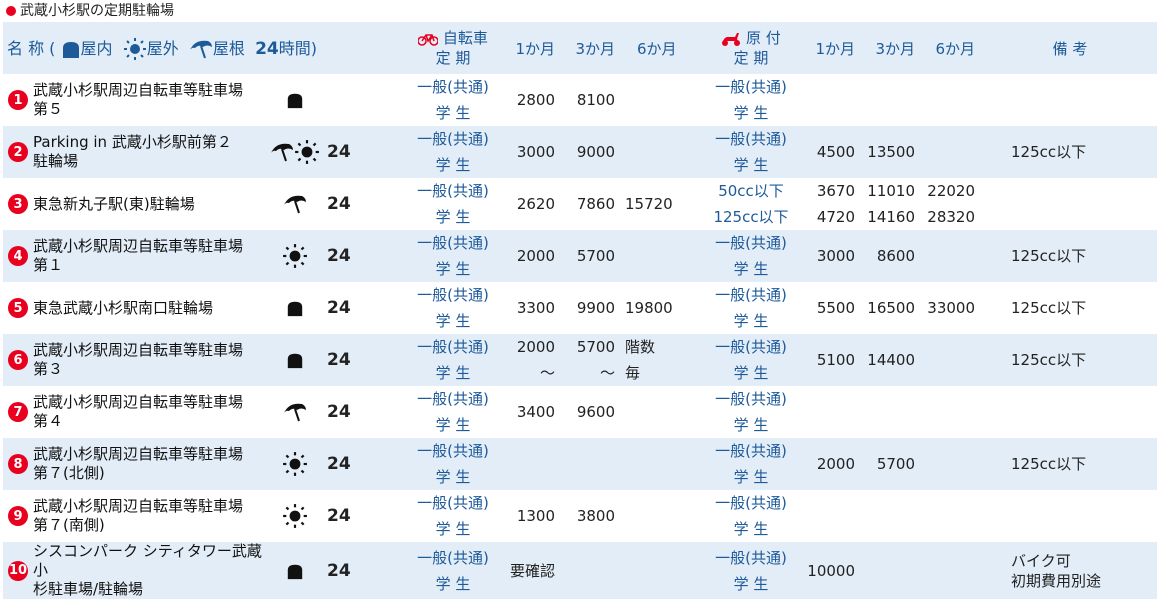 The image size is (1160, 599). Describe the element at coordinates (595, 412) in the screenshot. I see `bike-price-2: 9600` at that location.